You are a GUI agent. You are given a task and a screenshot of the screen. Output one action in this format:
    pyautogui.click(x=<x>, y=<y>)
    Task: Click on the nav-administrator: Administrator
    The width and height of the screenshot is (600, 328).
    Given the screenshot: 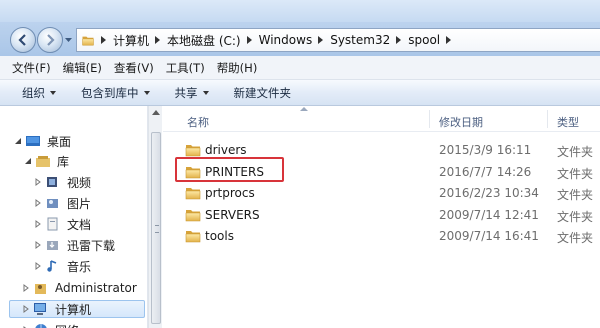 What is the action you would take?
    pyautogui.click(x=79, y=288)
    